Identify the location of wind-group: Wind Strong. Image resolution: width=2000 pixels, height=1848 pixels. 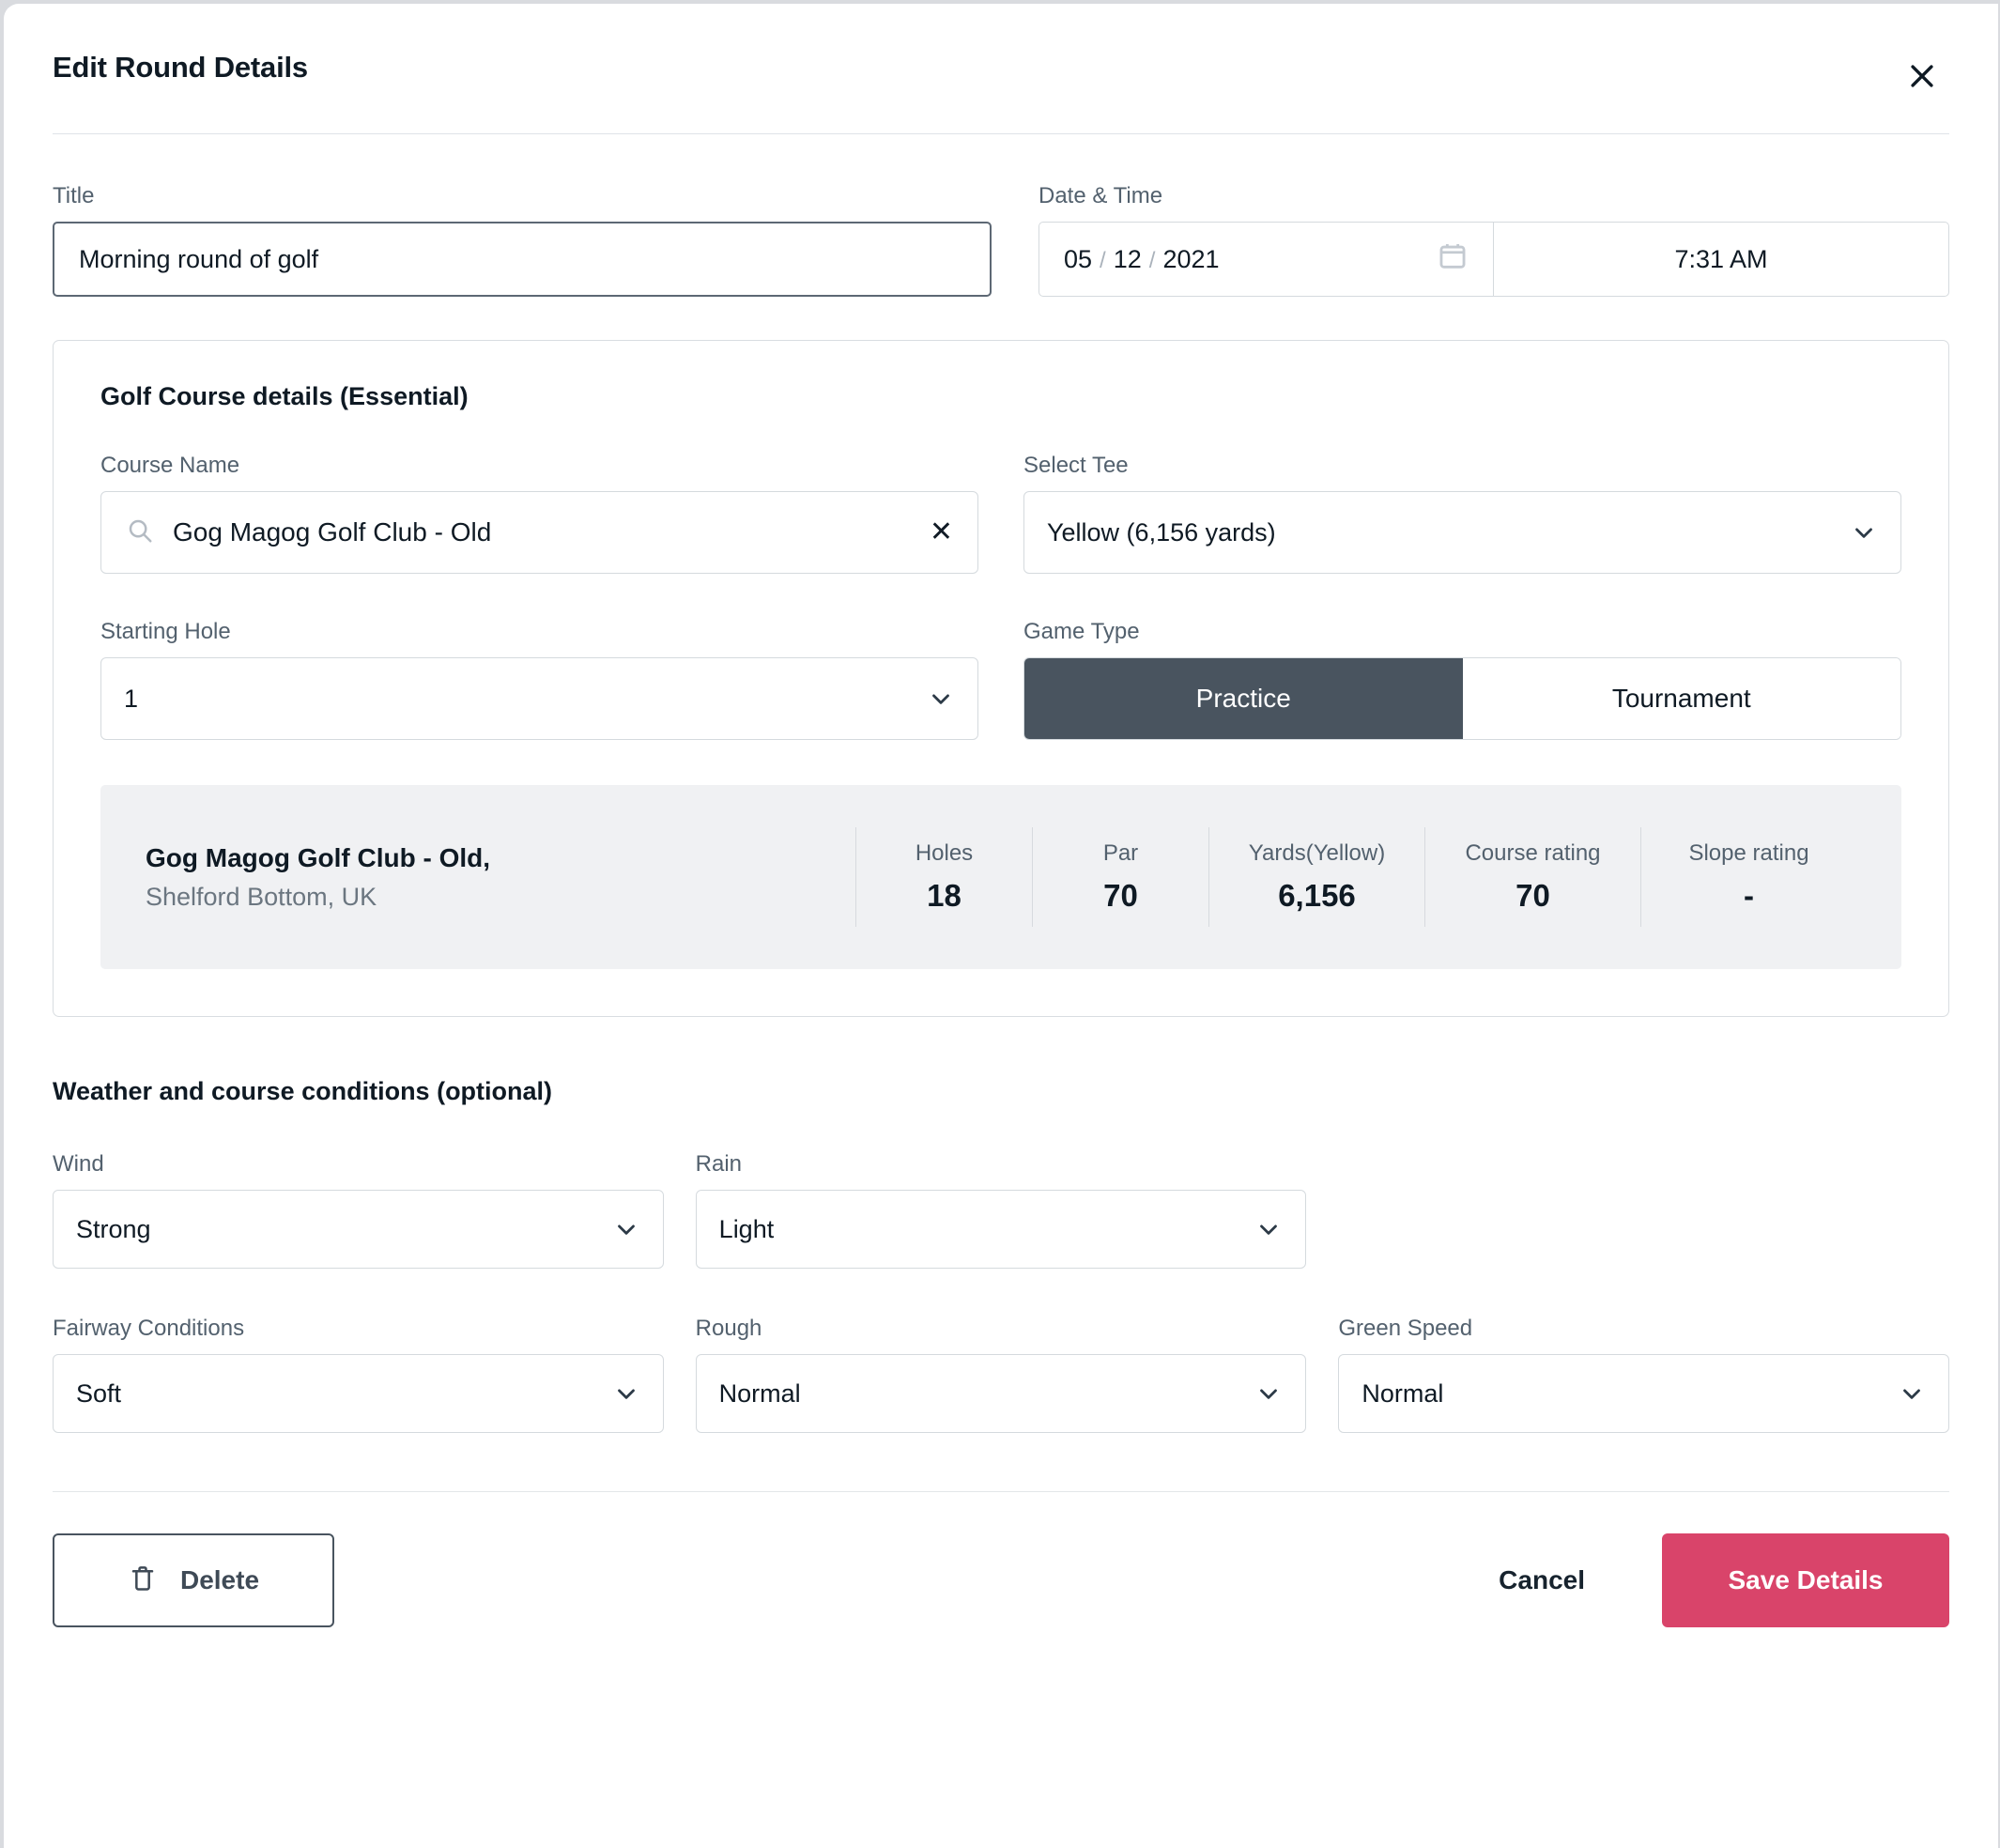
(358, 1210).